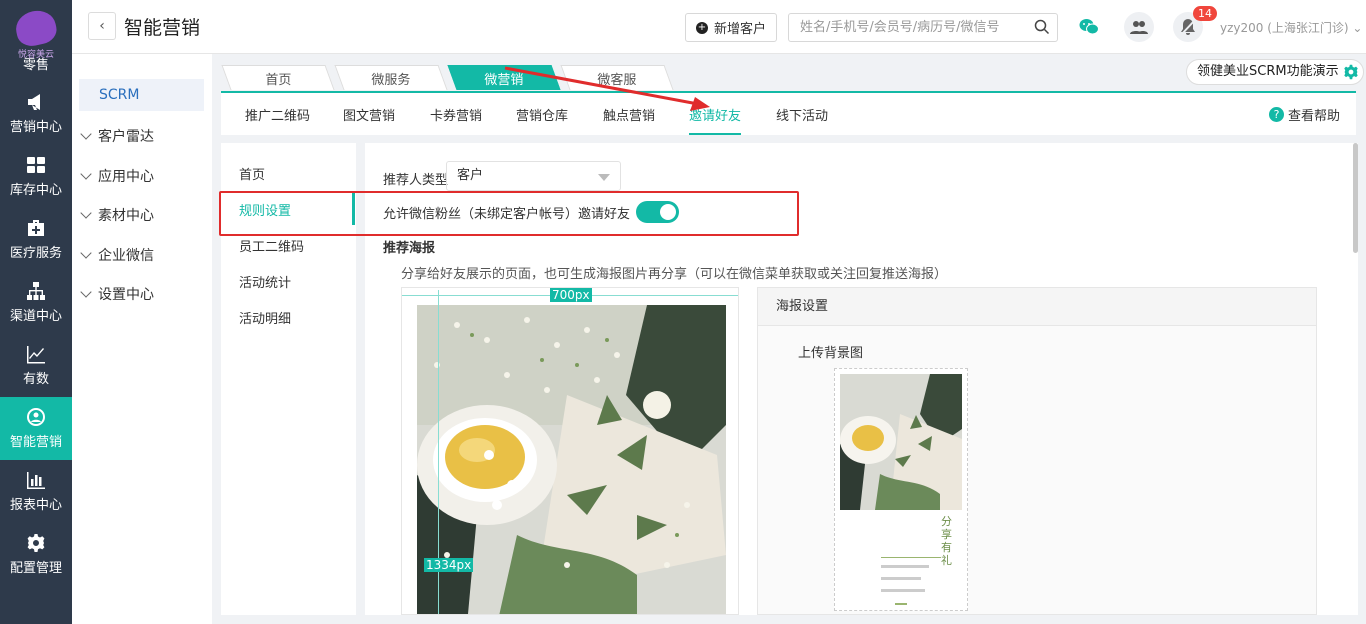 The width and height of the screenshot is (1366, 624). I want to click on module-tabs: 首页 微服务 微营销 微客服 领健美业SCRM功能演示, so click(789, 72).